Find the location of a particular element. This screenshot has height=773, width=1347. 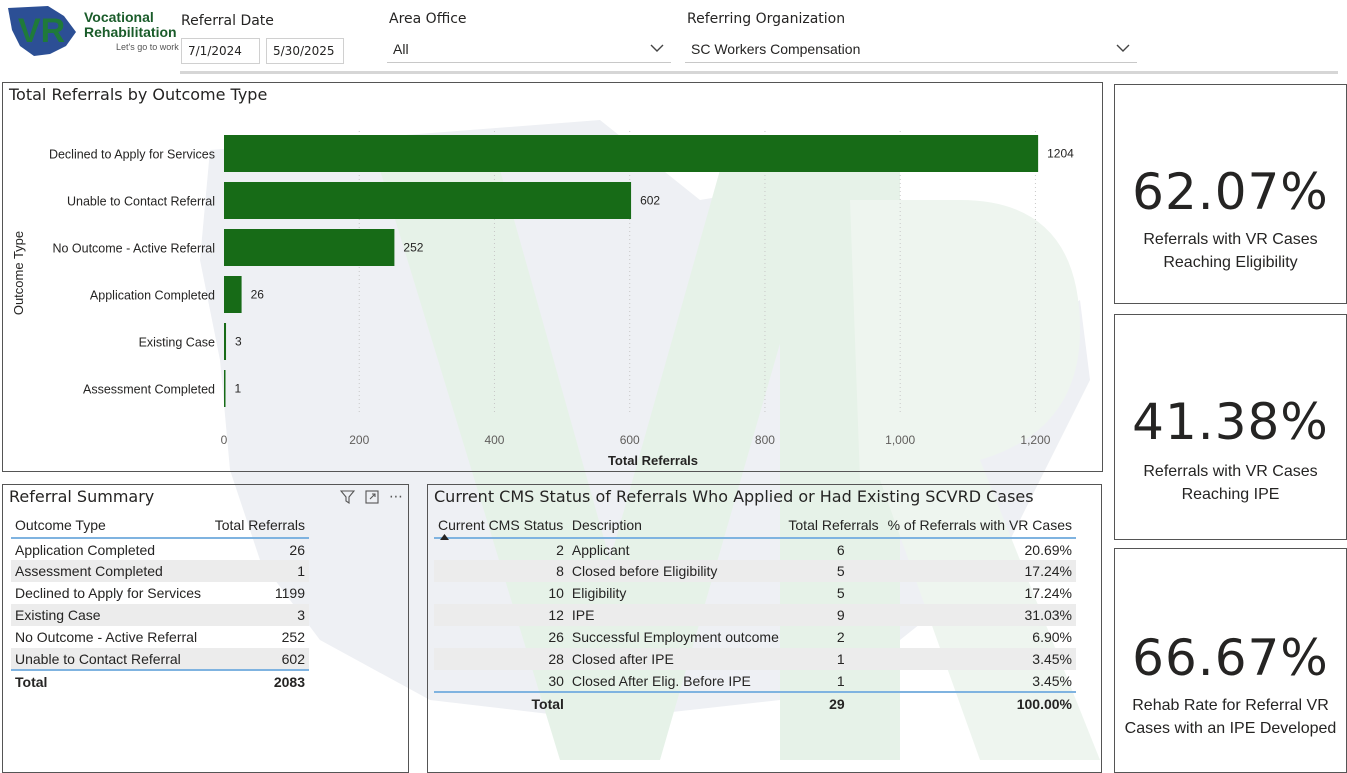

x-tick-label: 400 is located at coordinates (494, 440).